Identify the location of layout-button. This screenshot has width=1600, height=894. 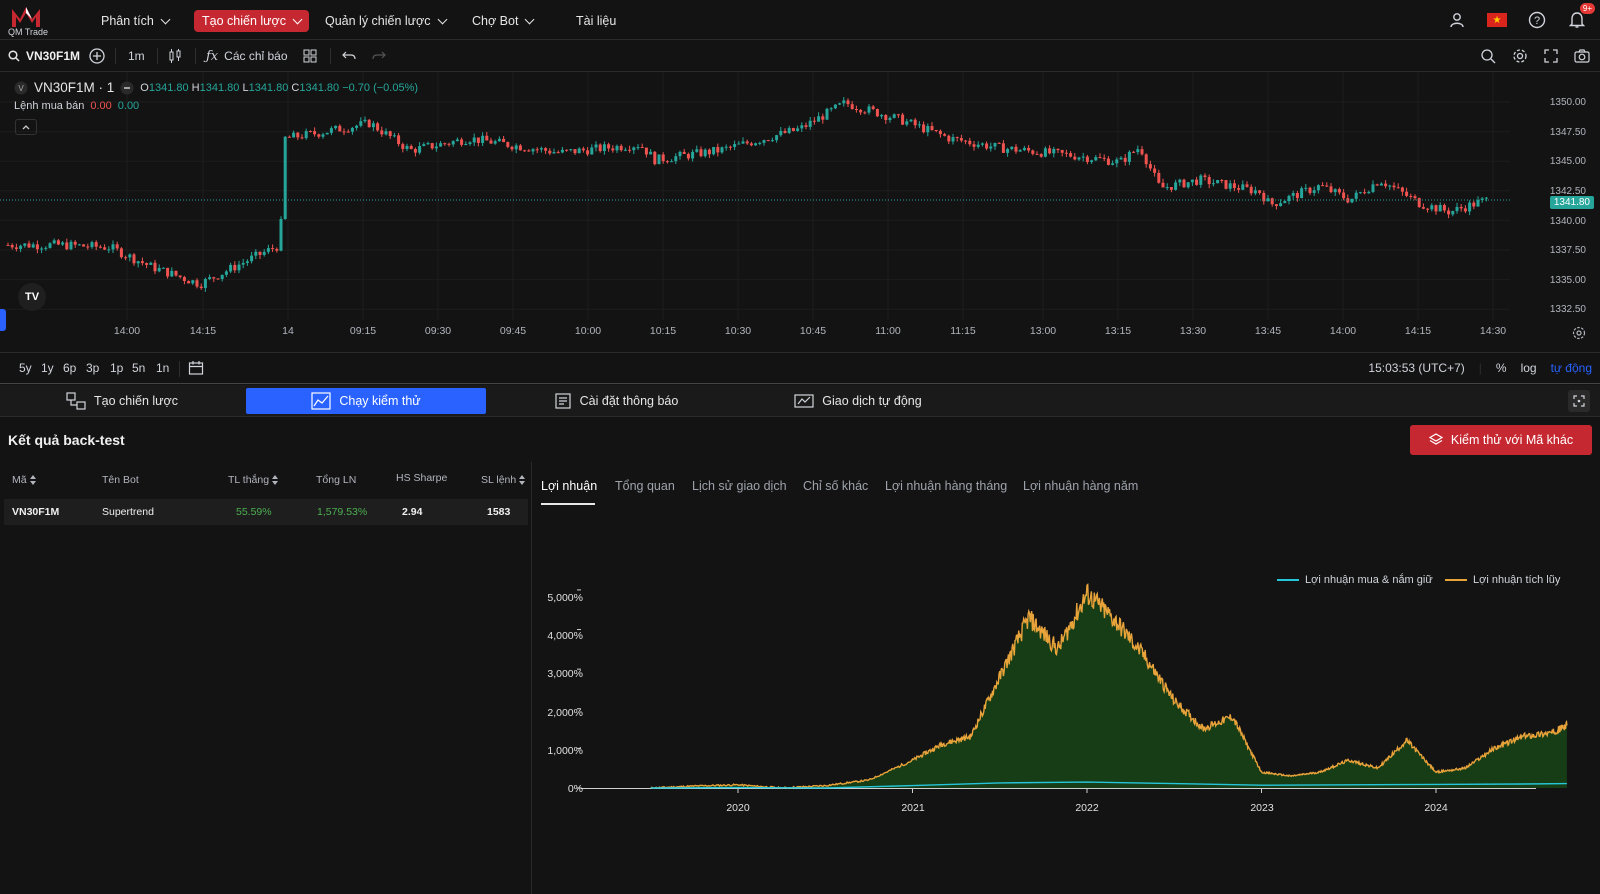
(310, 56).